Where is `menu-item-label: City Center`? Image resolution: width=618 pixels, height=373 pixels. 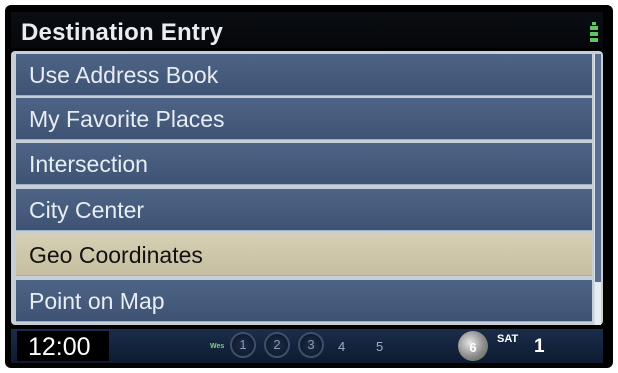 menu-item-label: City Center is located at coordinates (87, 210).